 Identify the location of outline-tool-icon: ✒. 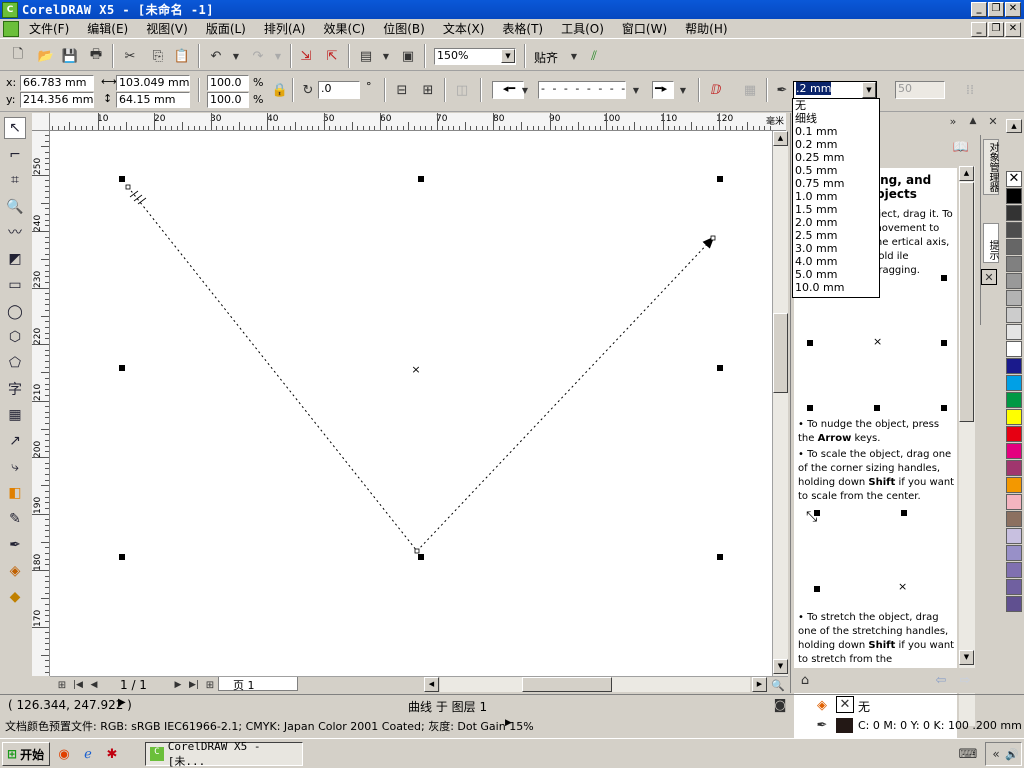
(15, 545).